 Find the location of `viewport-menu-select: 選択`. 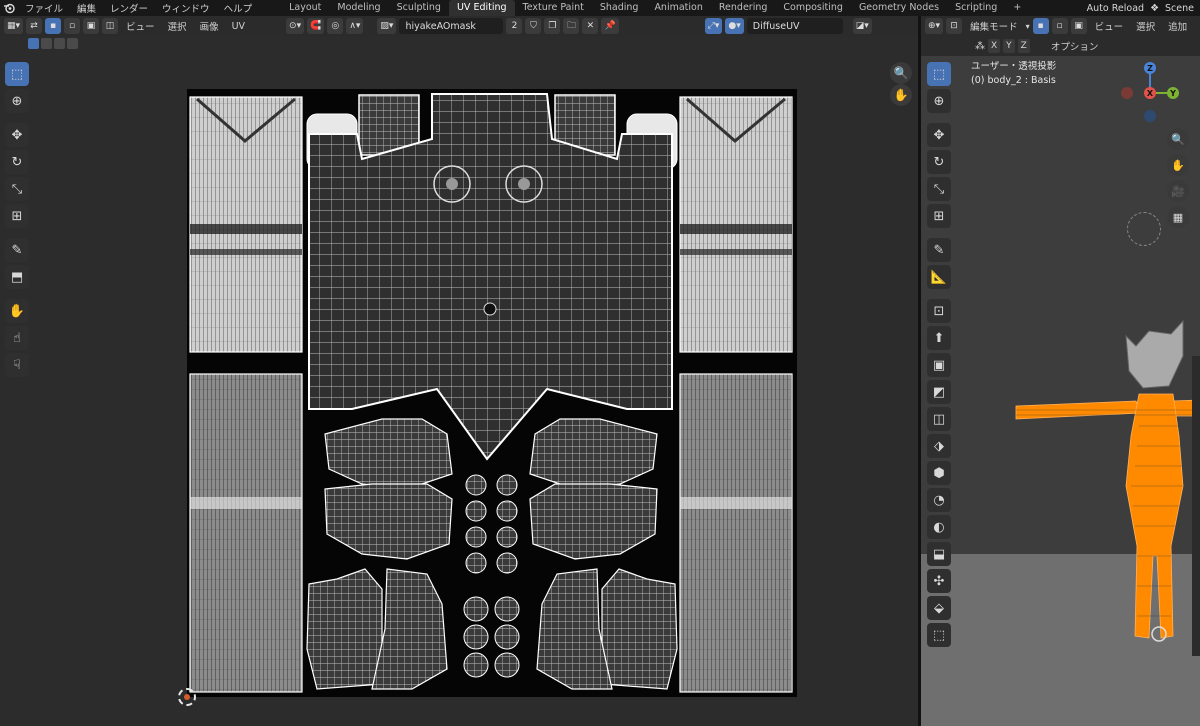

viewport-menu-select: 選択 is located at coordinates (1145, 26).